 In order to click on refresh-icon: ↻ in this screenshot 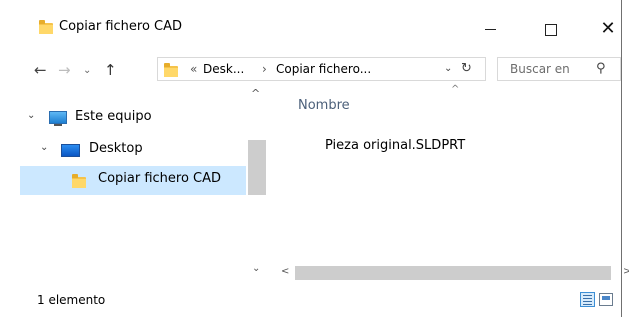, I will do `click(466, 68)`.